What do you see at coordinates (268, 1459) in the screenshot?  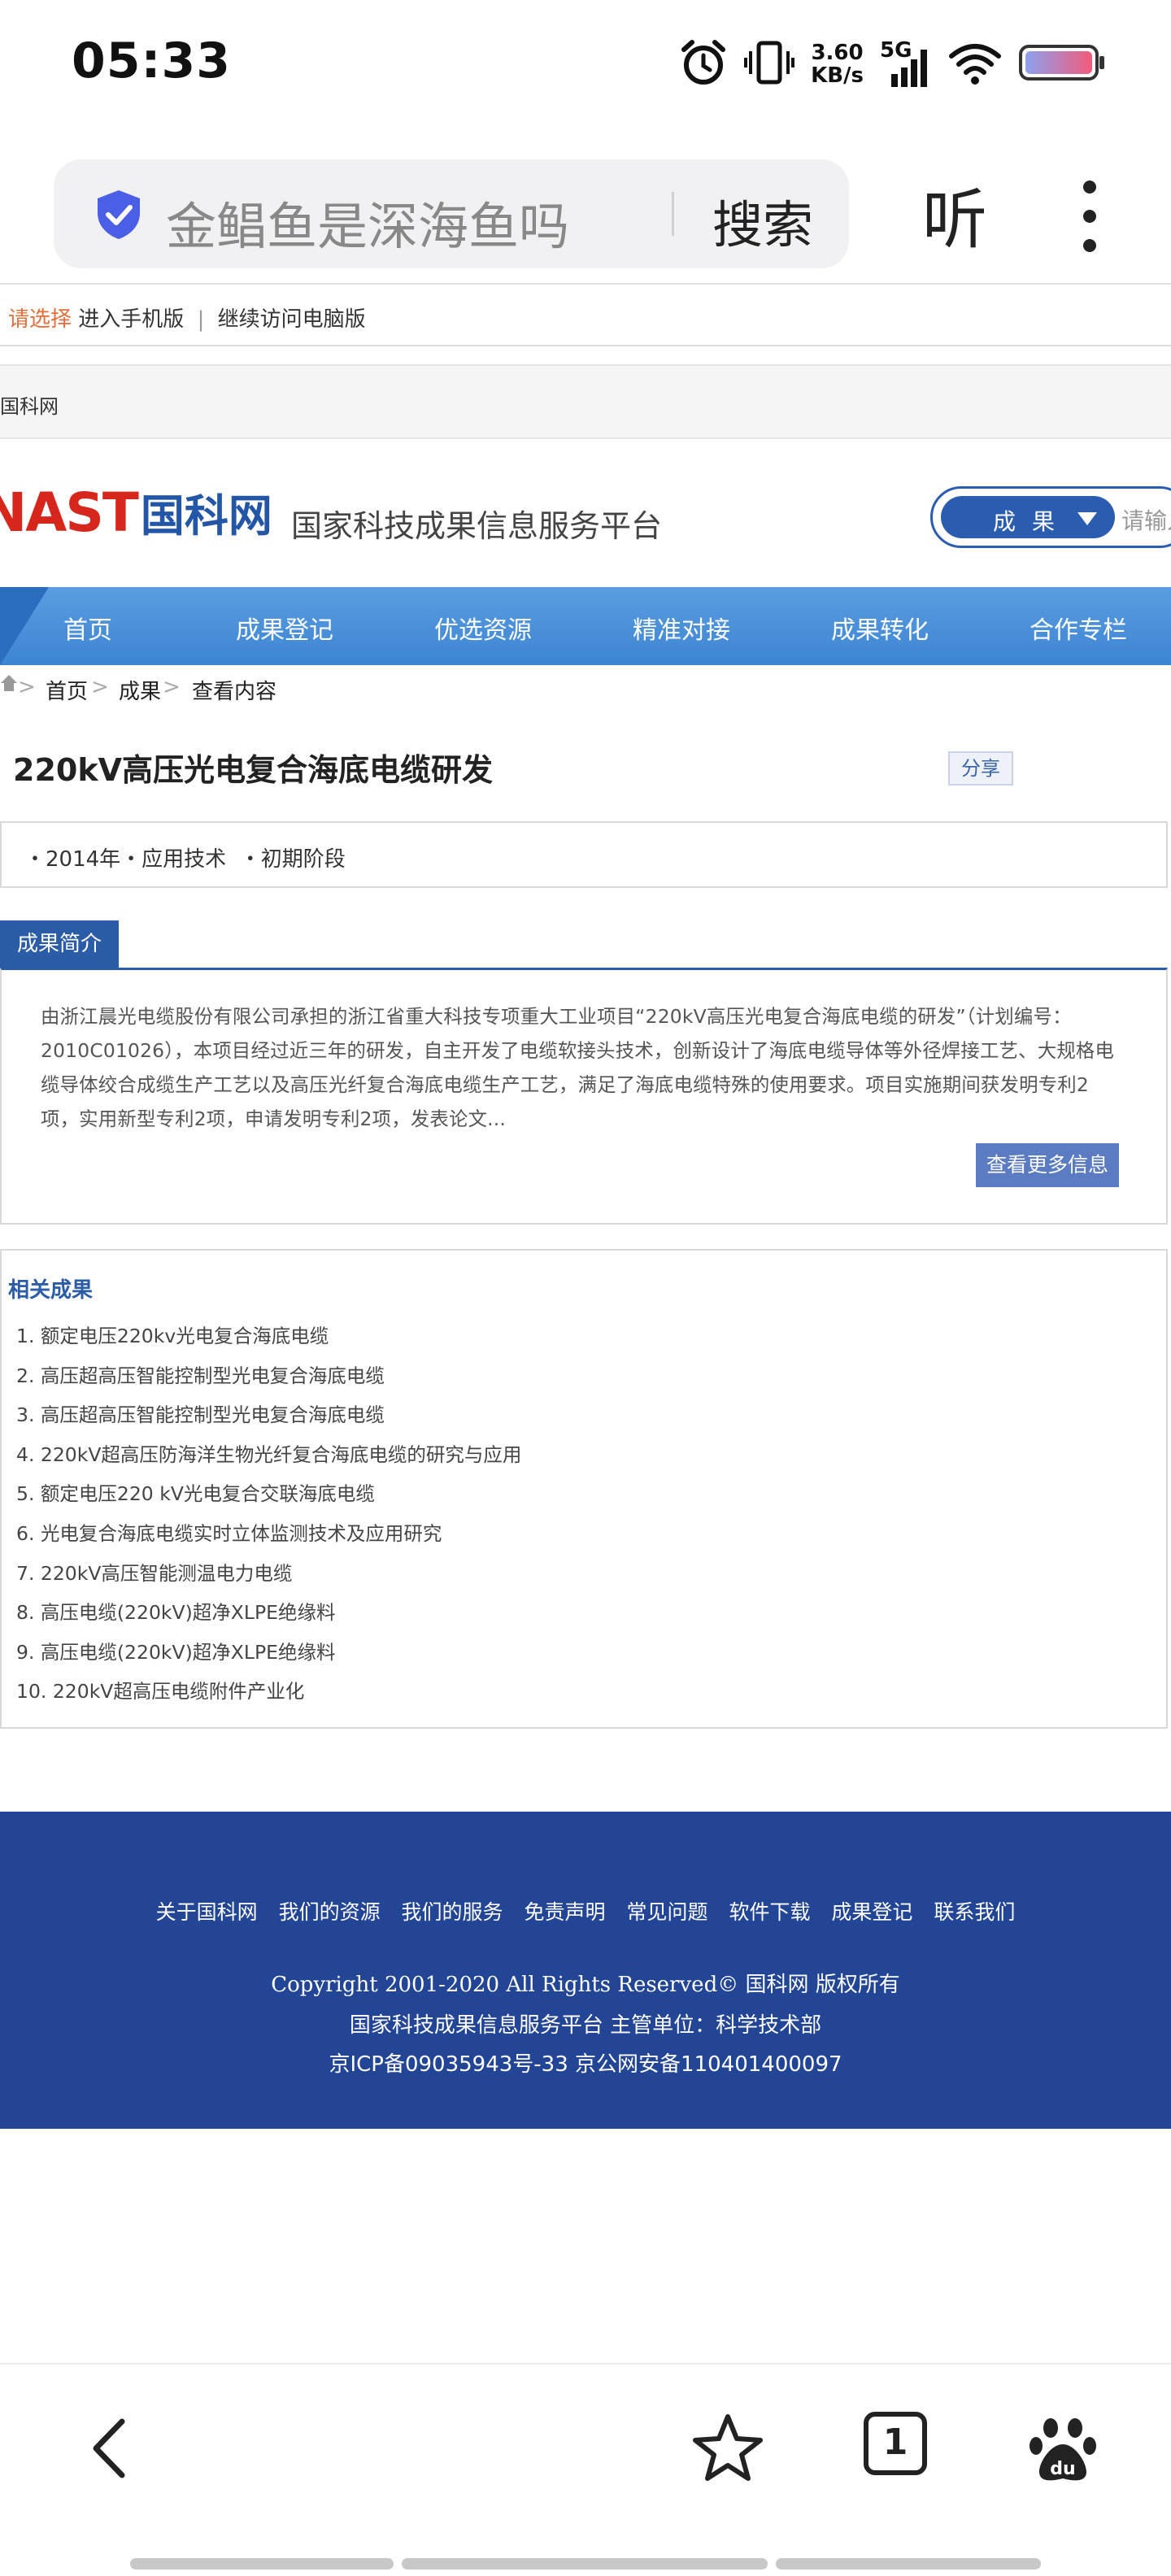 I see `list-item: 4. 220kV超高压防海洋生物光纤复合海底电缆的研究与应用` at bounding box center [268, 1459].